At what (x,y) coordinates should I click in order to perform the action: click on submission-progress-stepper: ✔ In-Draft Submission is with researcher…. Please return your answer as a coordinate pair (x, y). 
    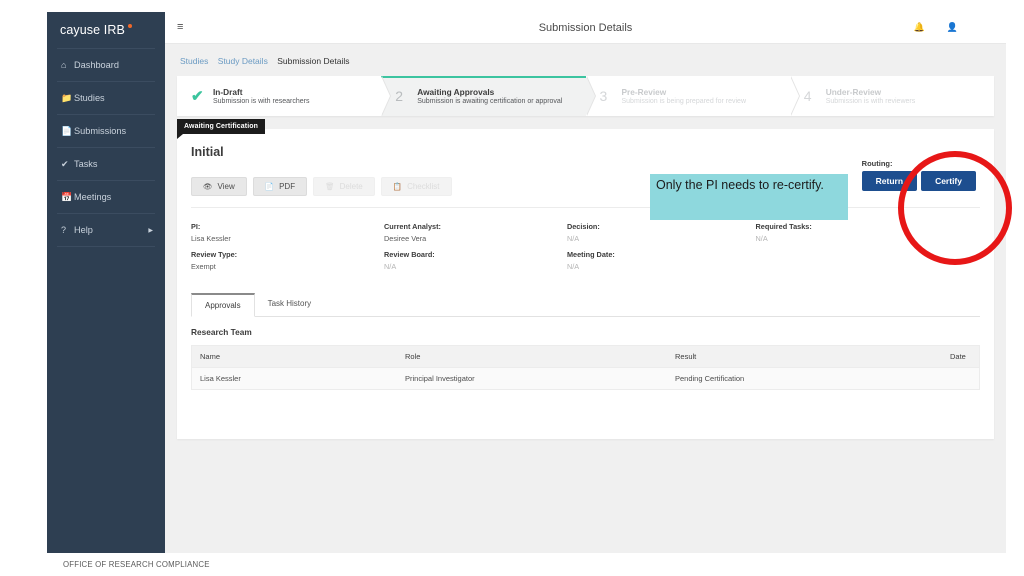
    Looking at the image, I should click on (585, 96).